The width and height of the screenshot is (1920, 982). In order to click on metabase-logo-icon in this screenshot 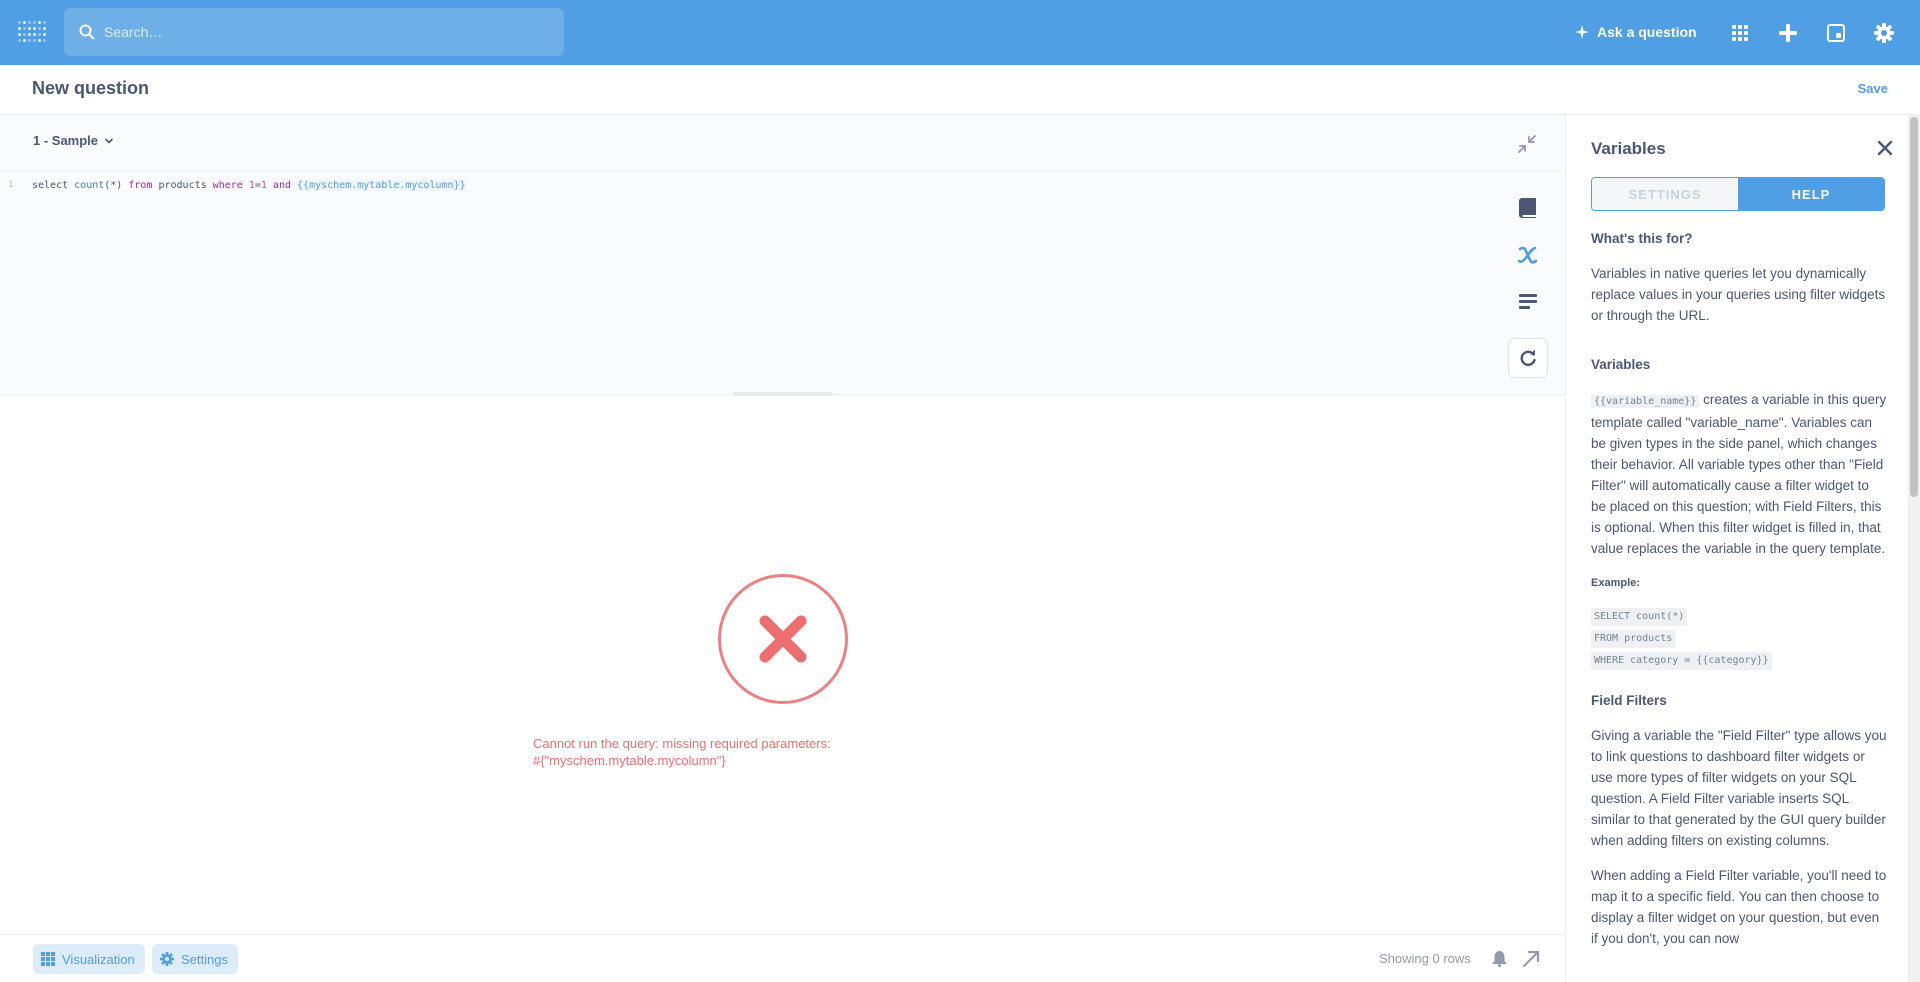, I will do `click(32, 33)`.